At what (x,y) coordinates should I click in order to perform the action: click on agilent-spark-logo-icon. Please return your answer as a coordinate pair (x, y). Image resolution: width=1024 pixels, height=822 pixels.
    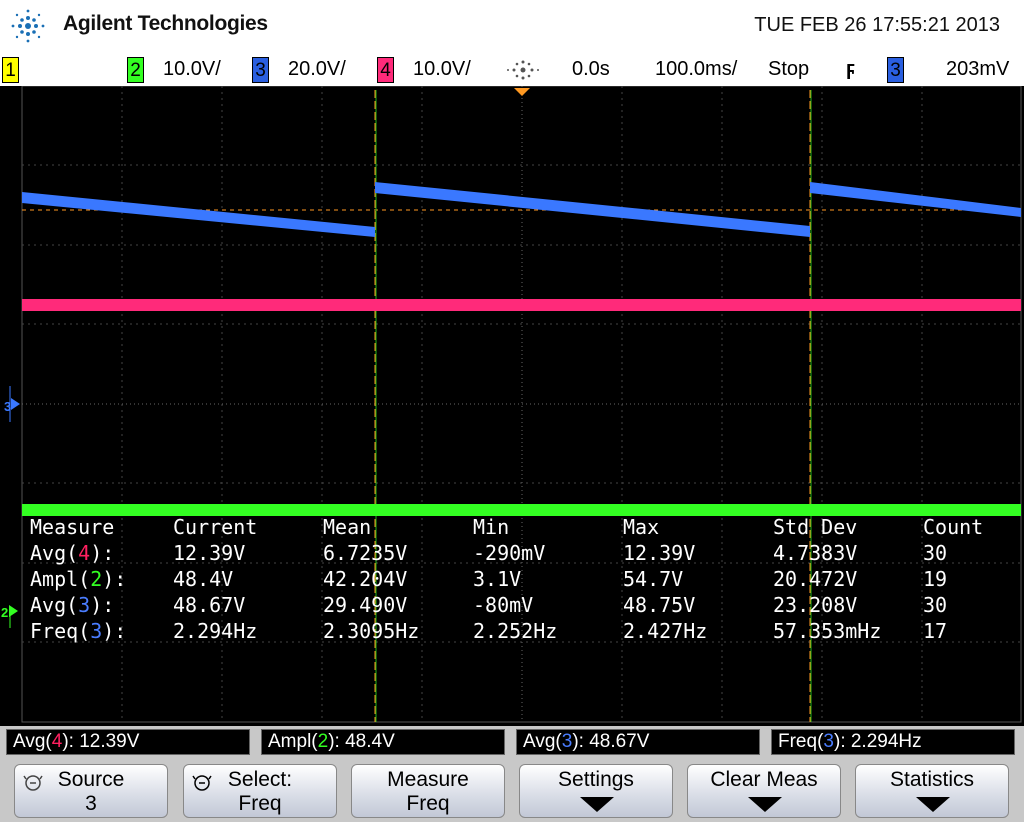
    Looking at the image, I should click on (28, 26).